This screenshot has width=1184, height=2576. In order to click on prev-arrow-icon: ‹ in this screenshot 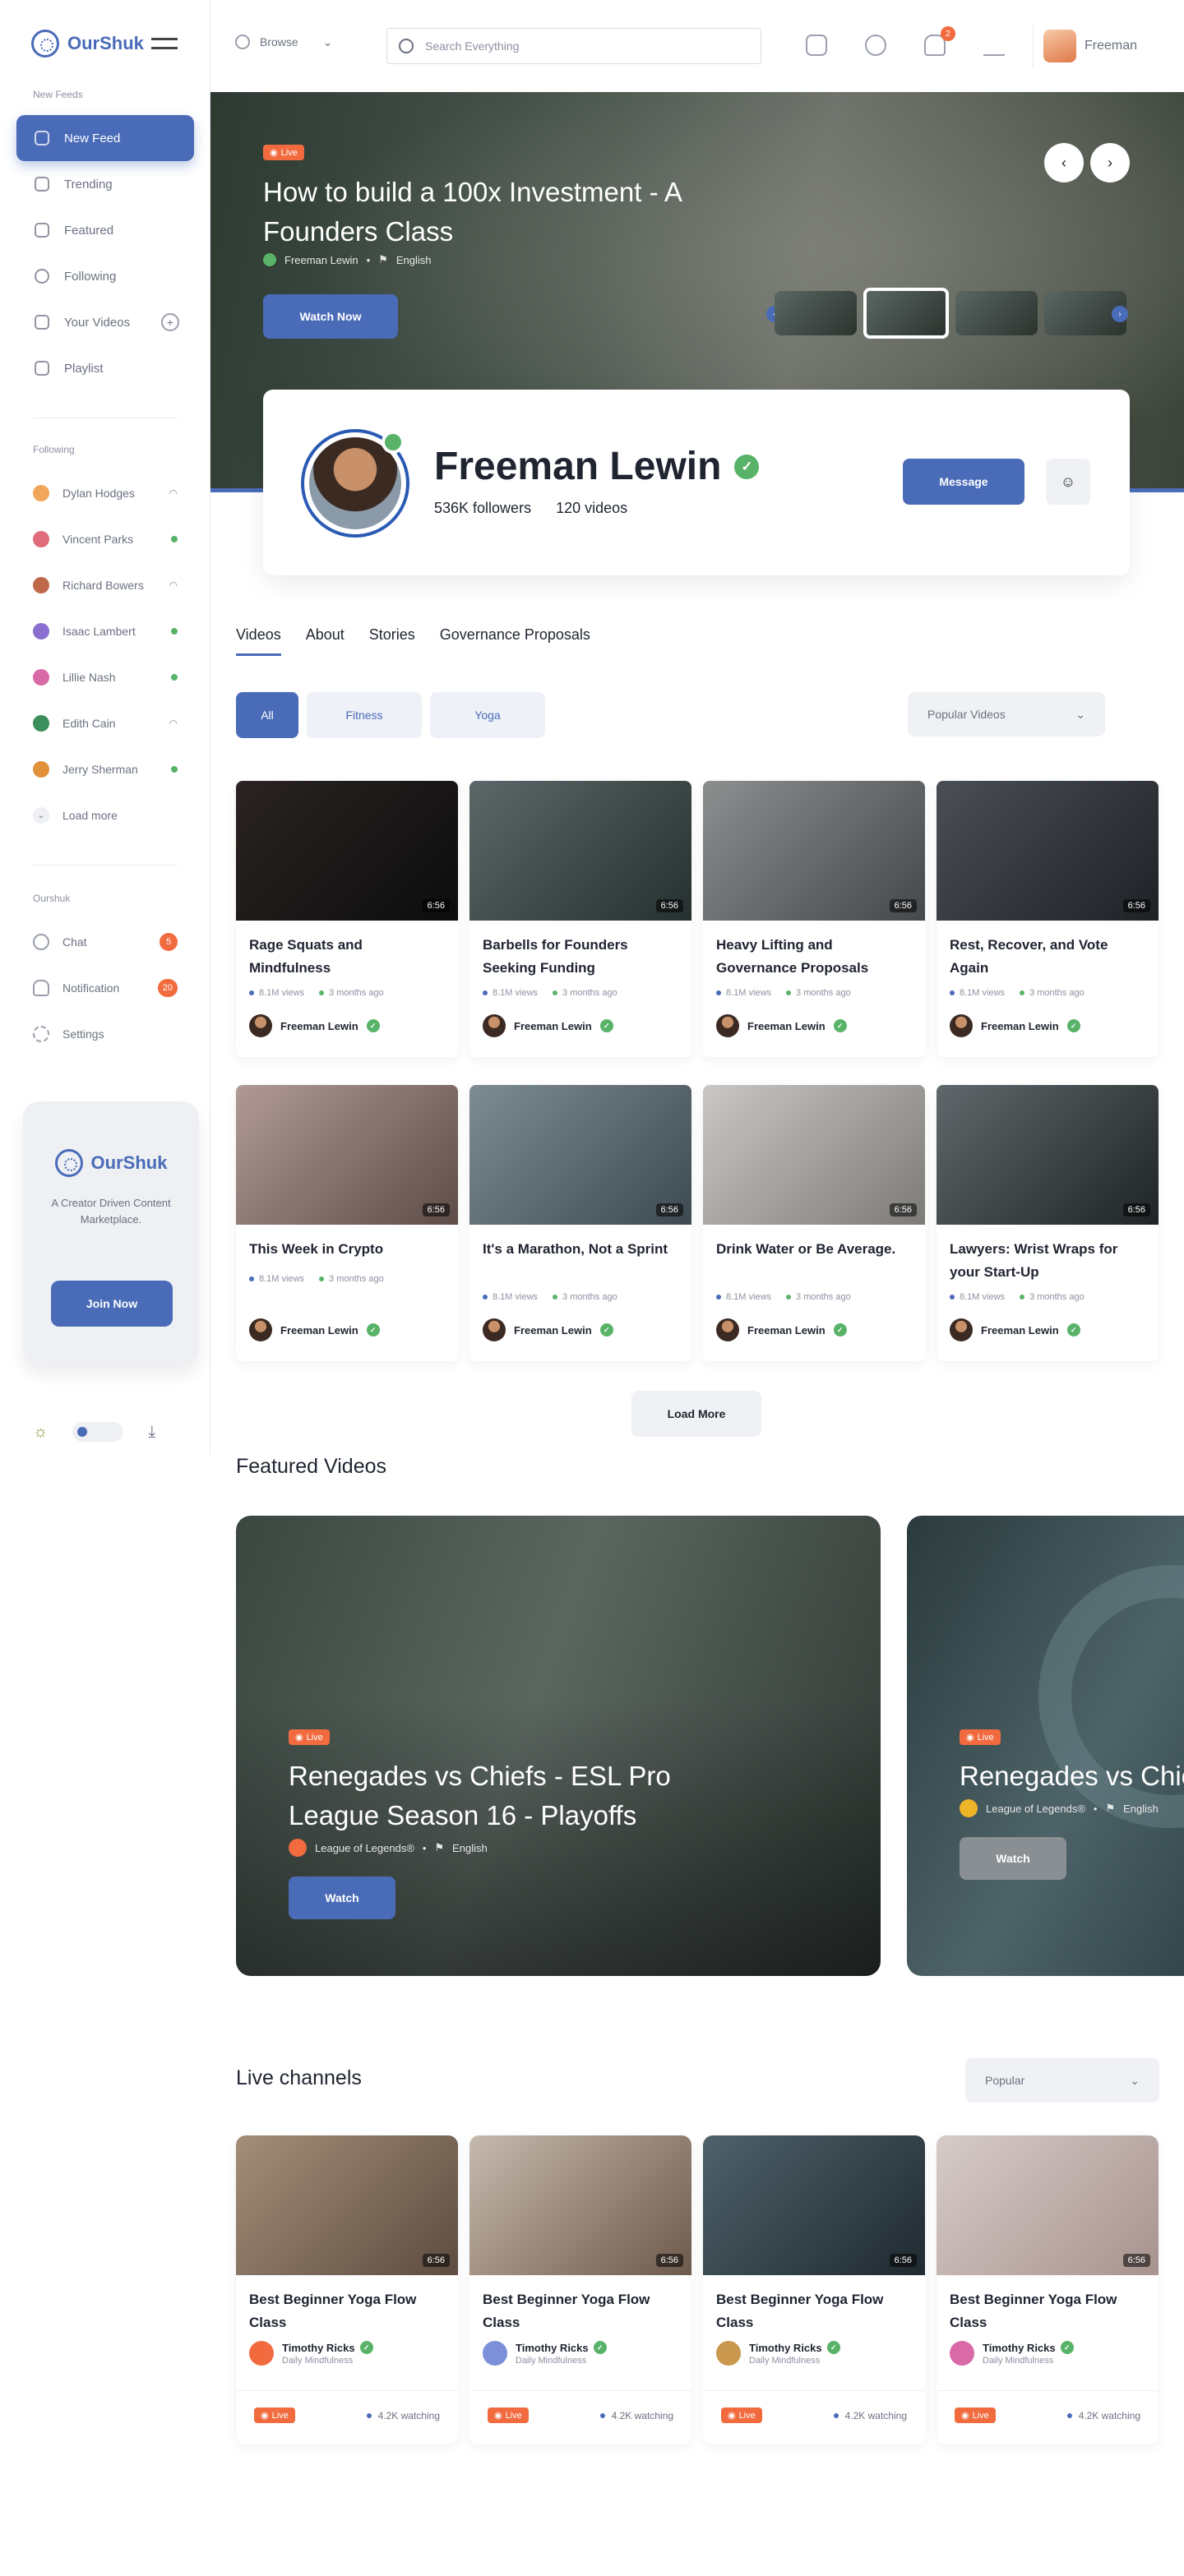, I will do `click(1064, 162)`.